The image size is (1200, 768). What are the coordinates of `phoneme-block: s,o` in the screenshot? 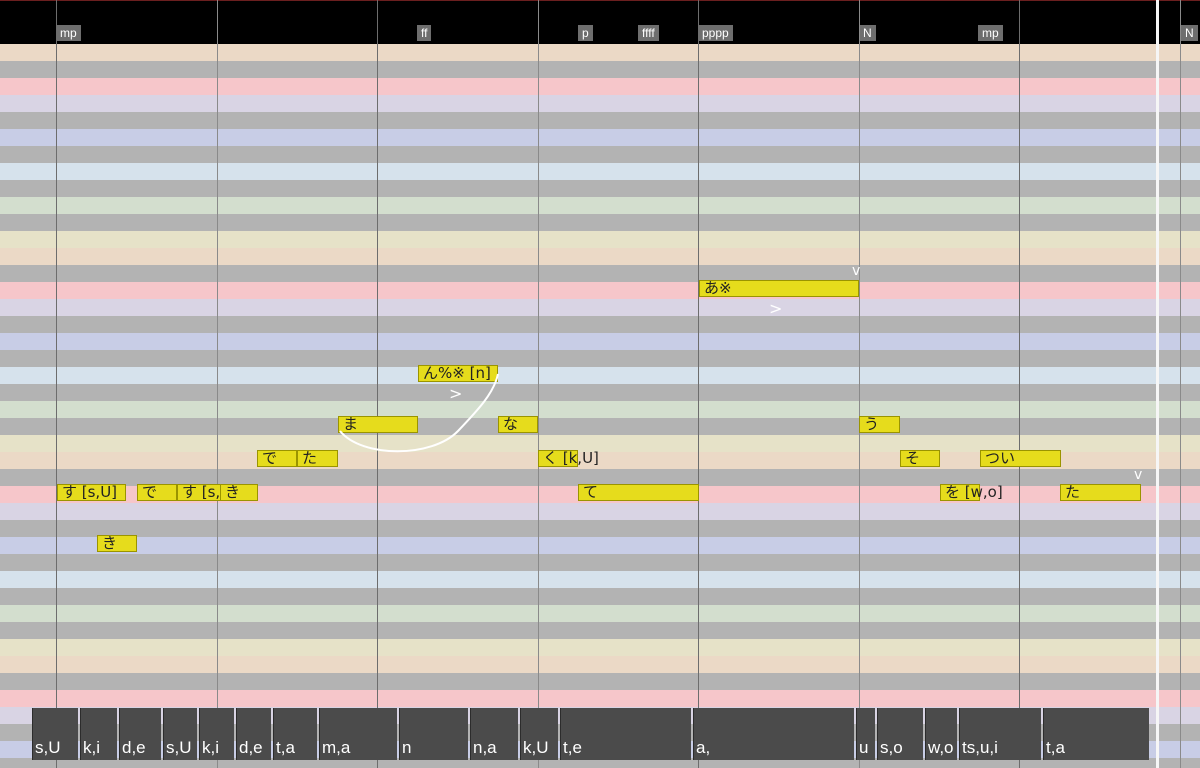 It's located at (900, 734).